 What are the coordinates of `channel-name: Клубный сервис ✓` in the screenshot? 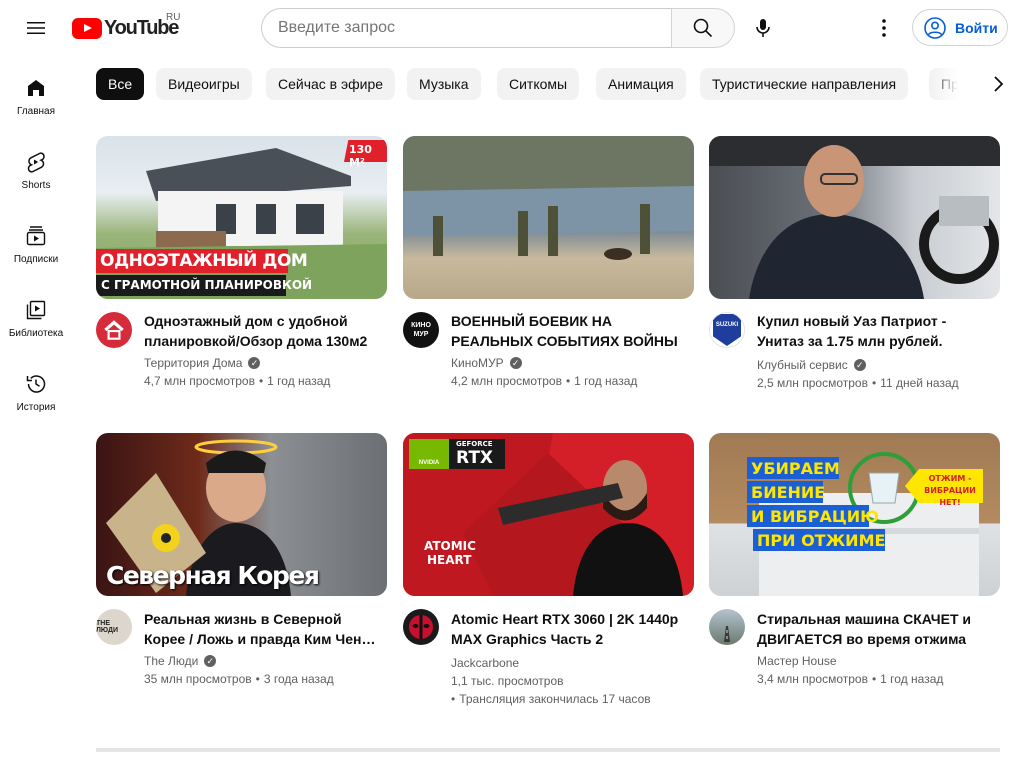 It's located at (811, 365).